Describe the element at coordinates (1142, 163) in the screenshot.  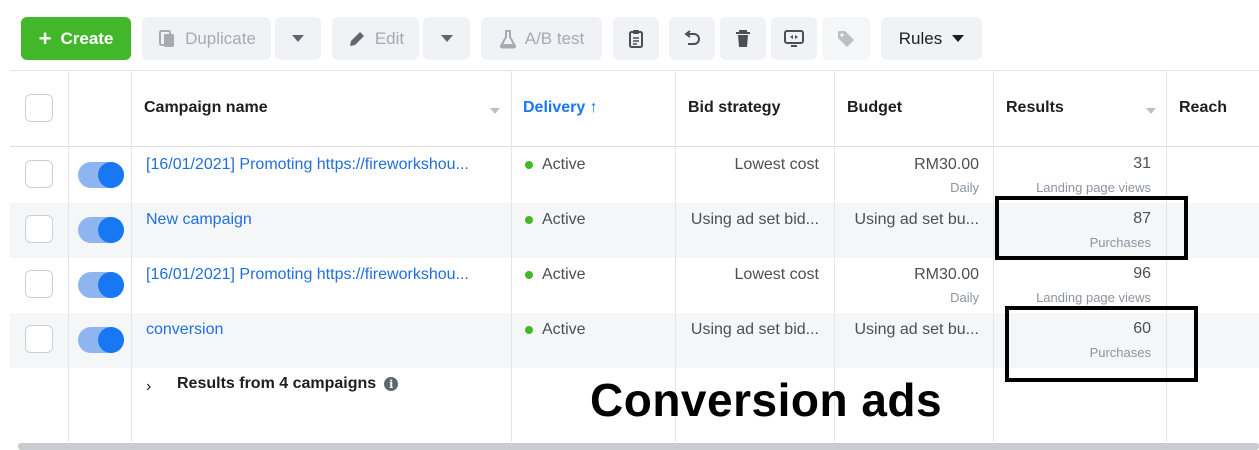
I see `result-value: 31` at that location.